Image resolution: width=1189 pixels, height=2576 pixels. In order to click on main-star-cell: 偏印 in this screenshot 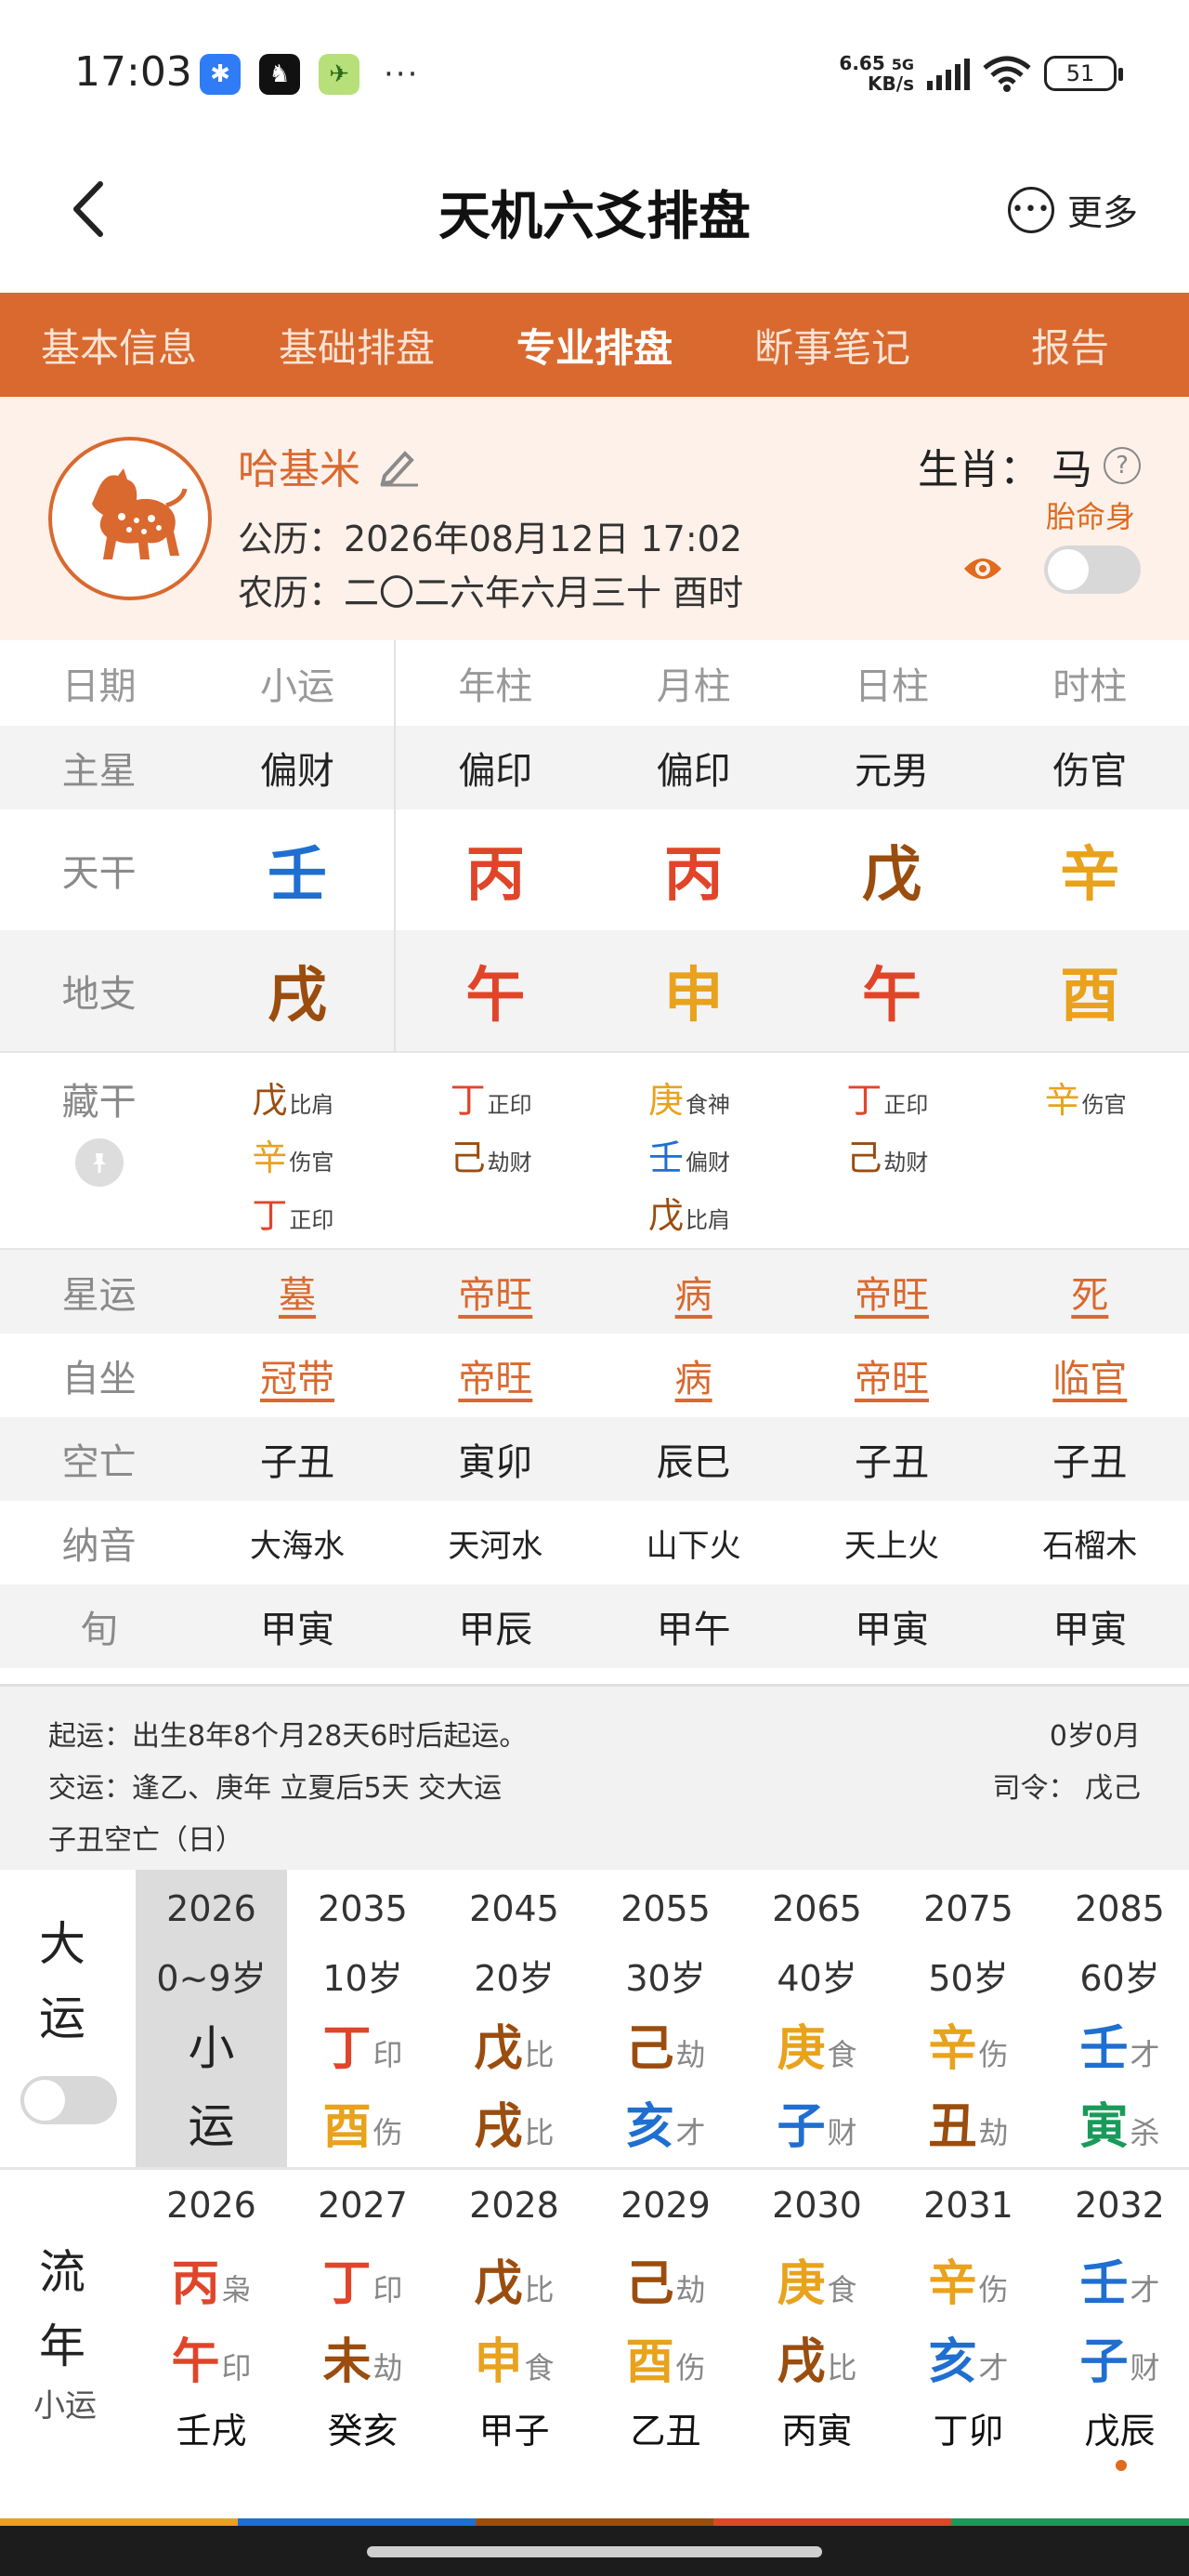, I will do `click(693, 771)`.